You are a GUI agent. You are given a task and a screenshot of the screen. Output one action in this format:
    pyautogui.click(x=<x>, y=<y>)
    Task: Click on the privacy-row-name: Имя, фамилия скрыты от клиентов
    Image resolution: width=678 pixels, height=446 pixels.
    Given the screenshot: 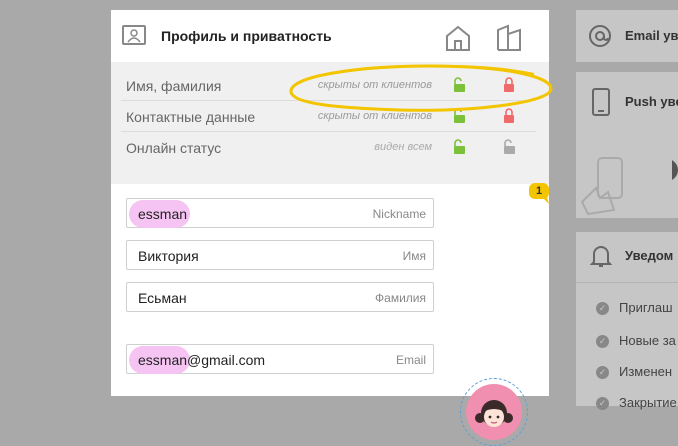 What is the action you would take?
    pyautogui.click(x=328, y=85)
    